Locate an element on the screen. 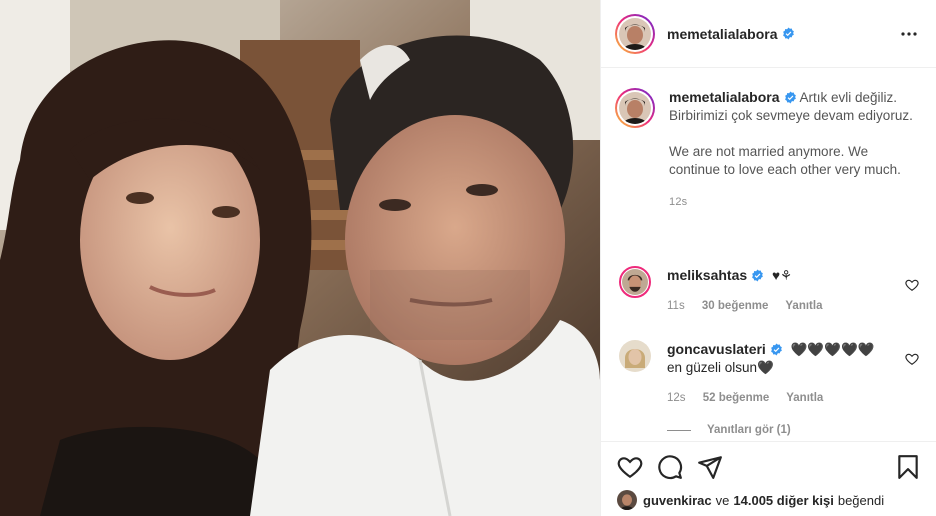  view-replies-button: Yanıtları gör (1) is located at coordinates (729, 430).